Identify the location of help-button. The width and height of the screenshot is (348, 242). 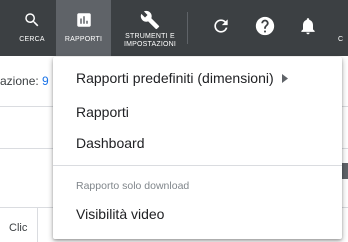
(265, 28).